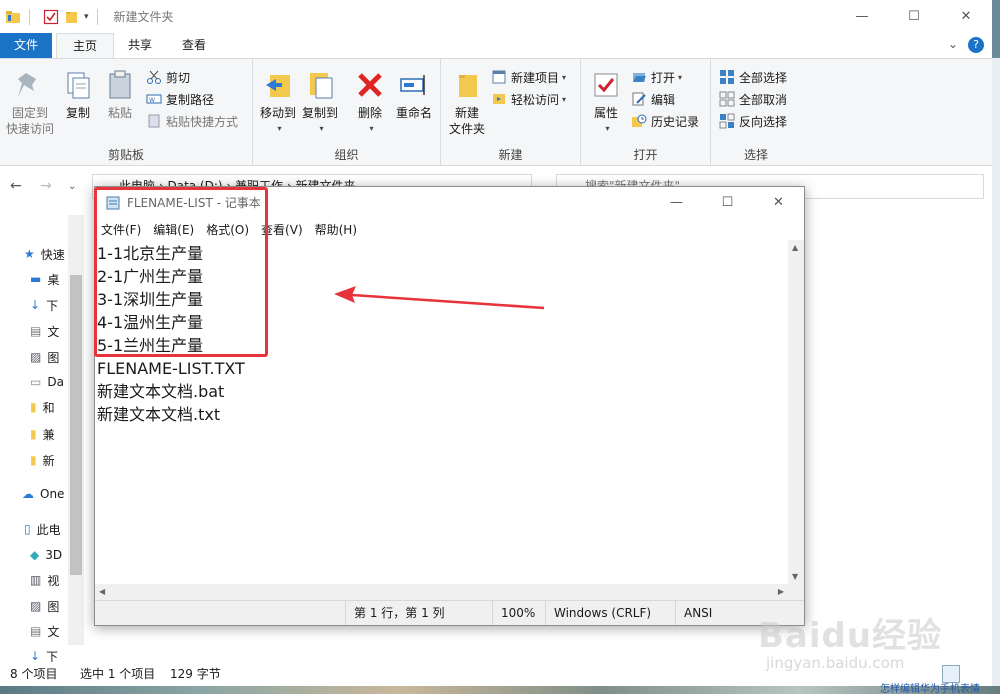 This screenshot has width=1000, height=694. I want to click on nav-item: ▭ Da, so click(47, 382).